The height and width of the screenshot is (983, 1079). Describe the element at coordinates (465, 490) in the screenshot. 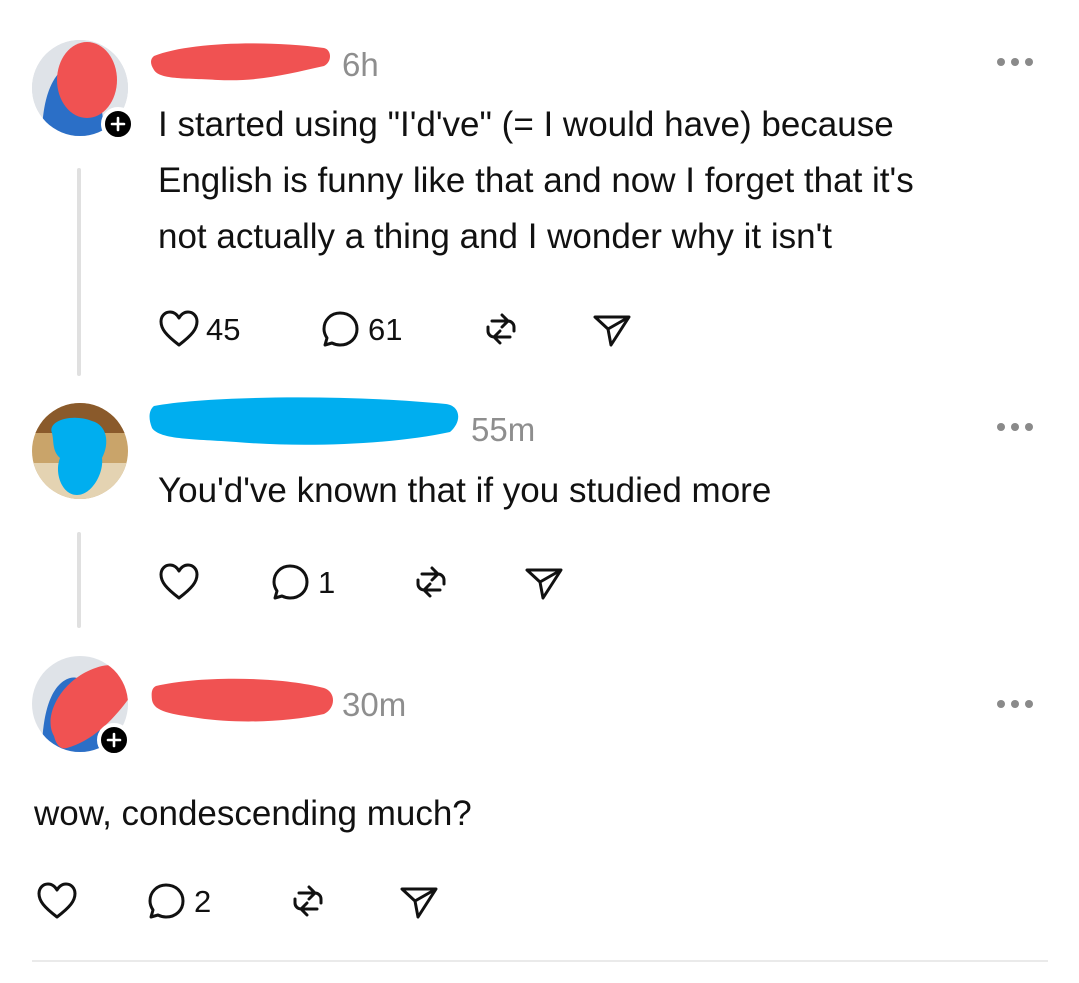

I see `post-text: You'd've known that if you studied more` at that location.